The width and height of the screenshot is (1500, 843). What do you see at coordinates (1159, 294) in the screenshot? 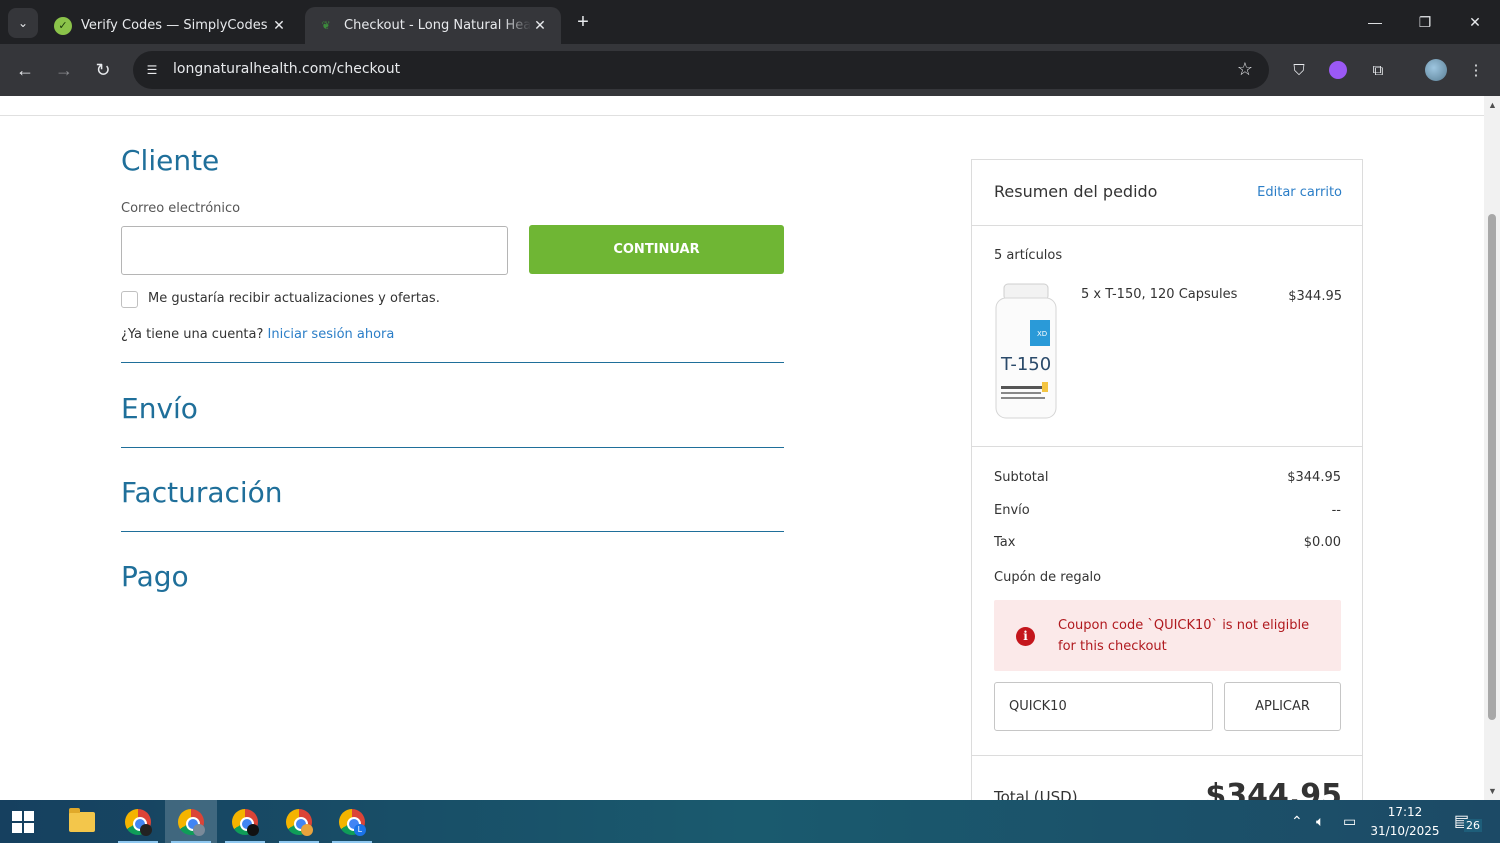
I see `product-name: 5 x T-150, 120 Capsules` at bounding box center [1159, 294].